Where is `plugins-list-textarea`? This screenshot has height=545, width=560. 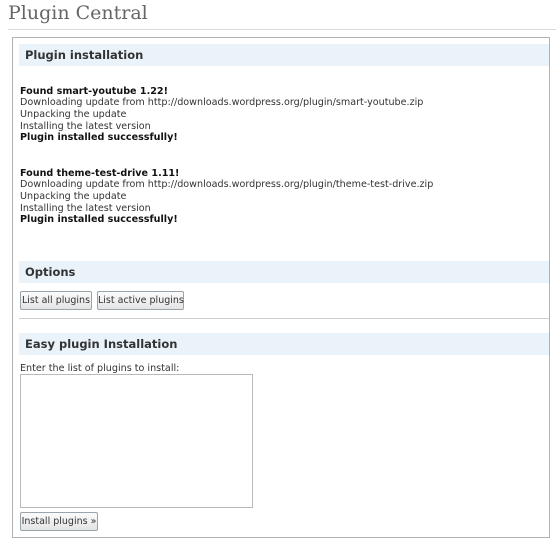 plugins-list-textarea is located at coordinates (136, 441).